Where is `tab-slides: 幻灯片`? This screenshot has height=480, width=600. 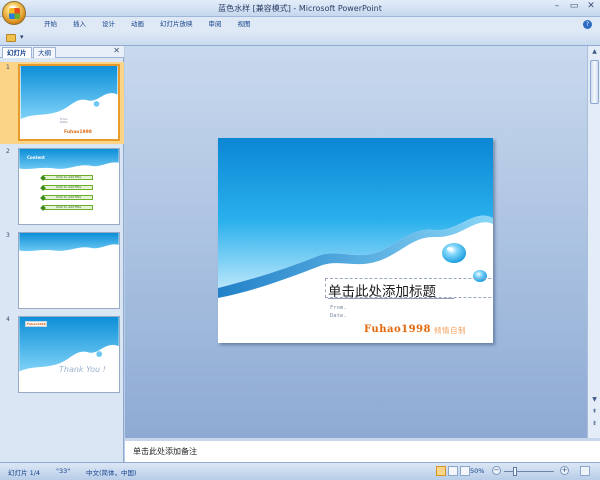
tab-slides: 幻灯片 is located at coordinates (17, 52).